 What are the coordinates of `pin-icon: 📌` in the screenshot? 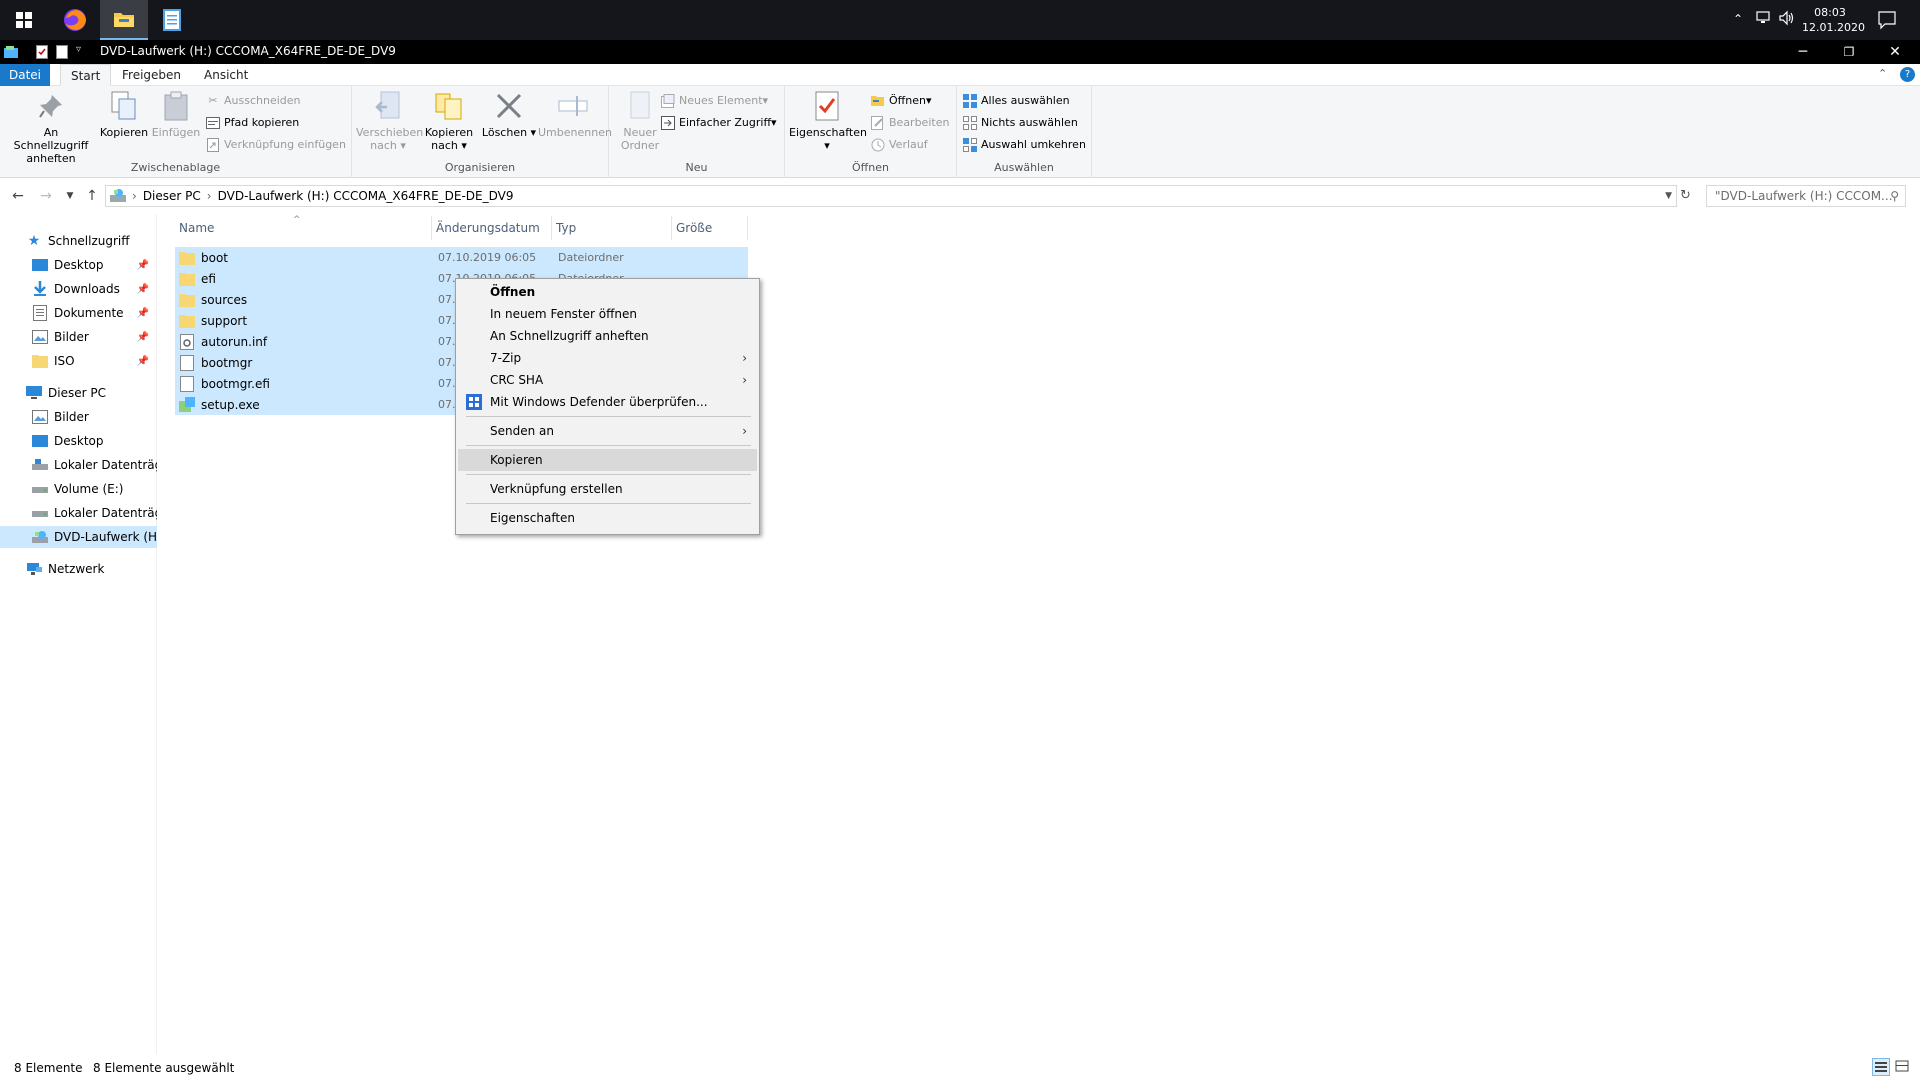 It's located at (142, 313).